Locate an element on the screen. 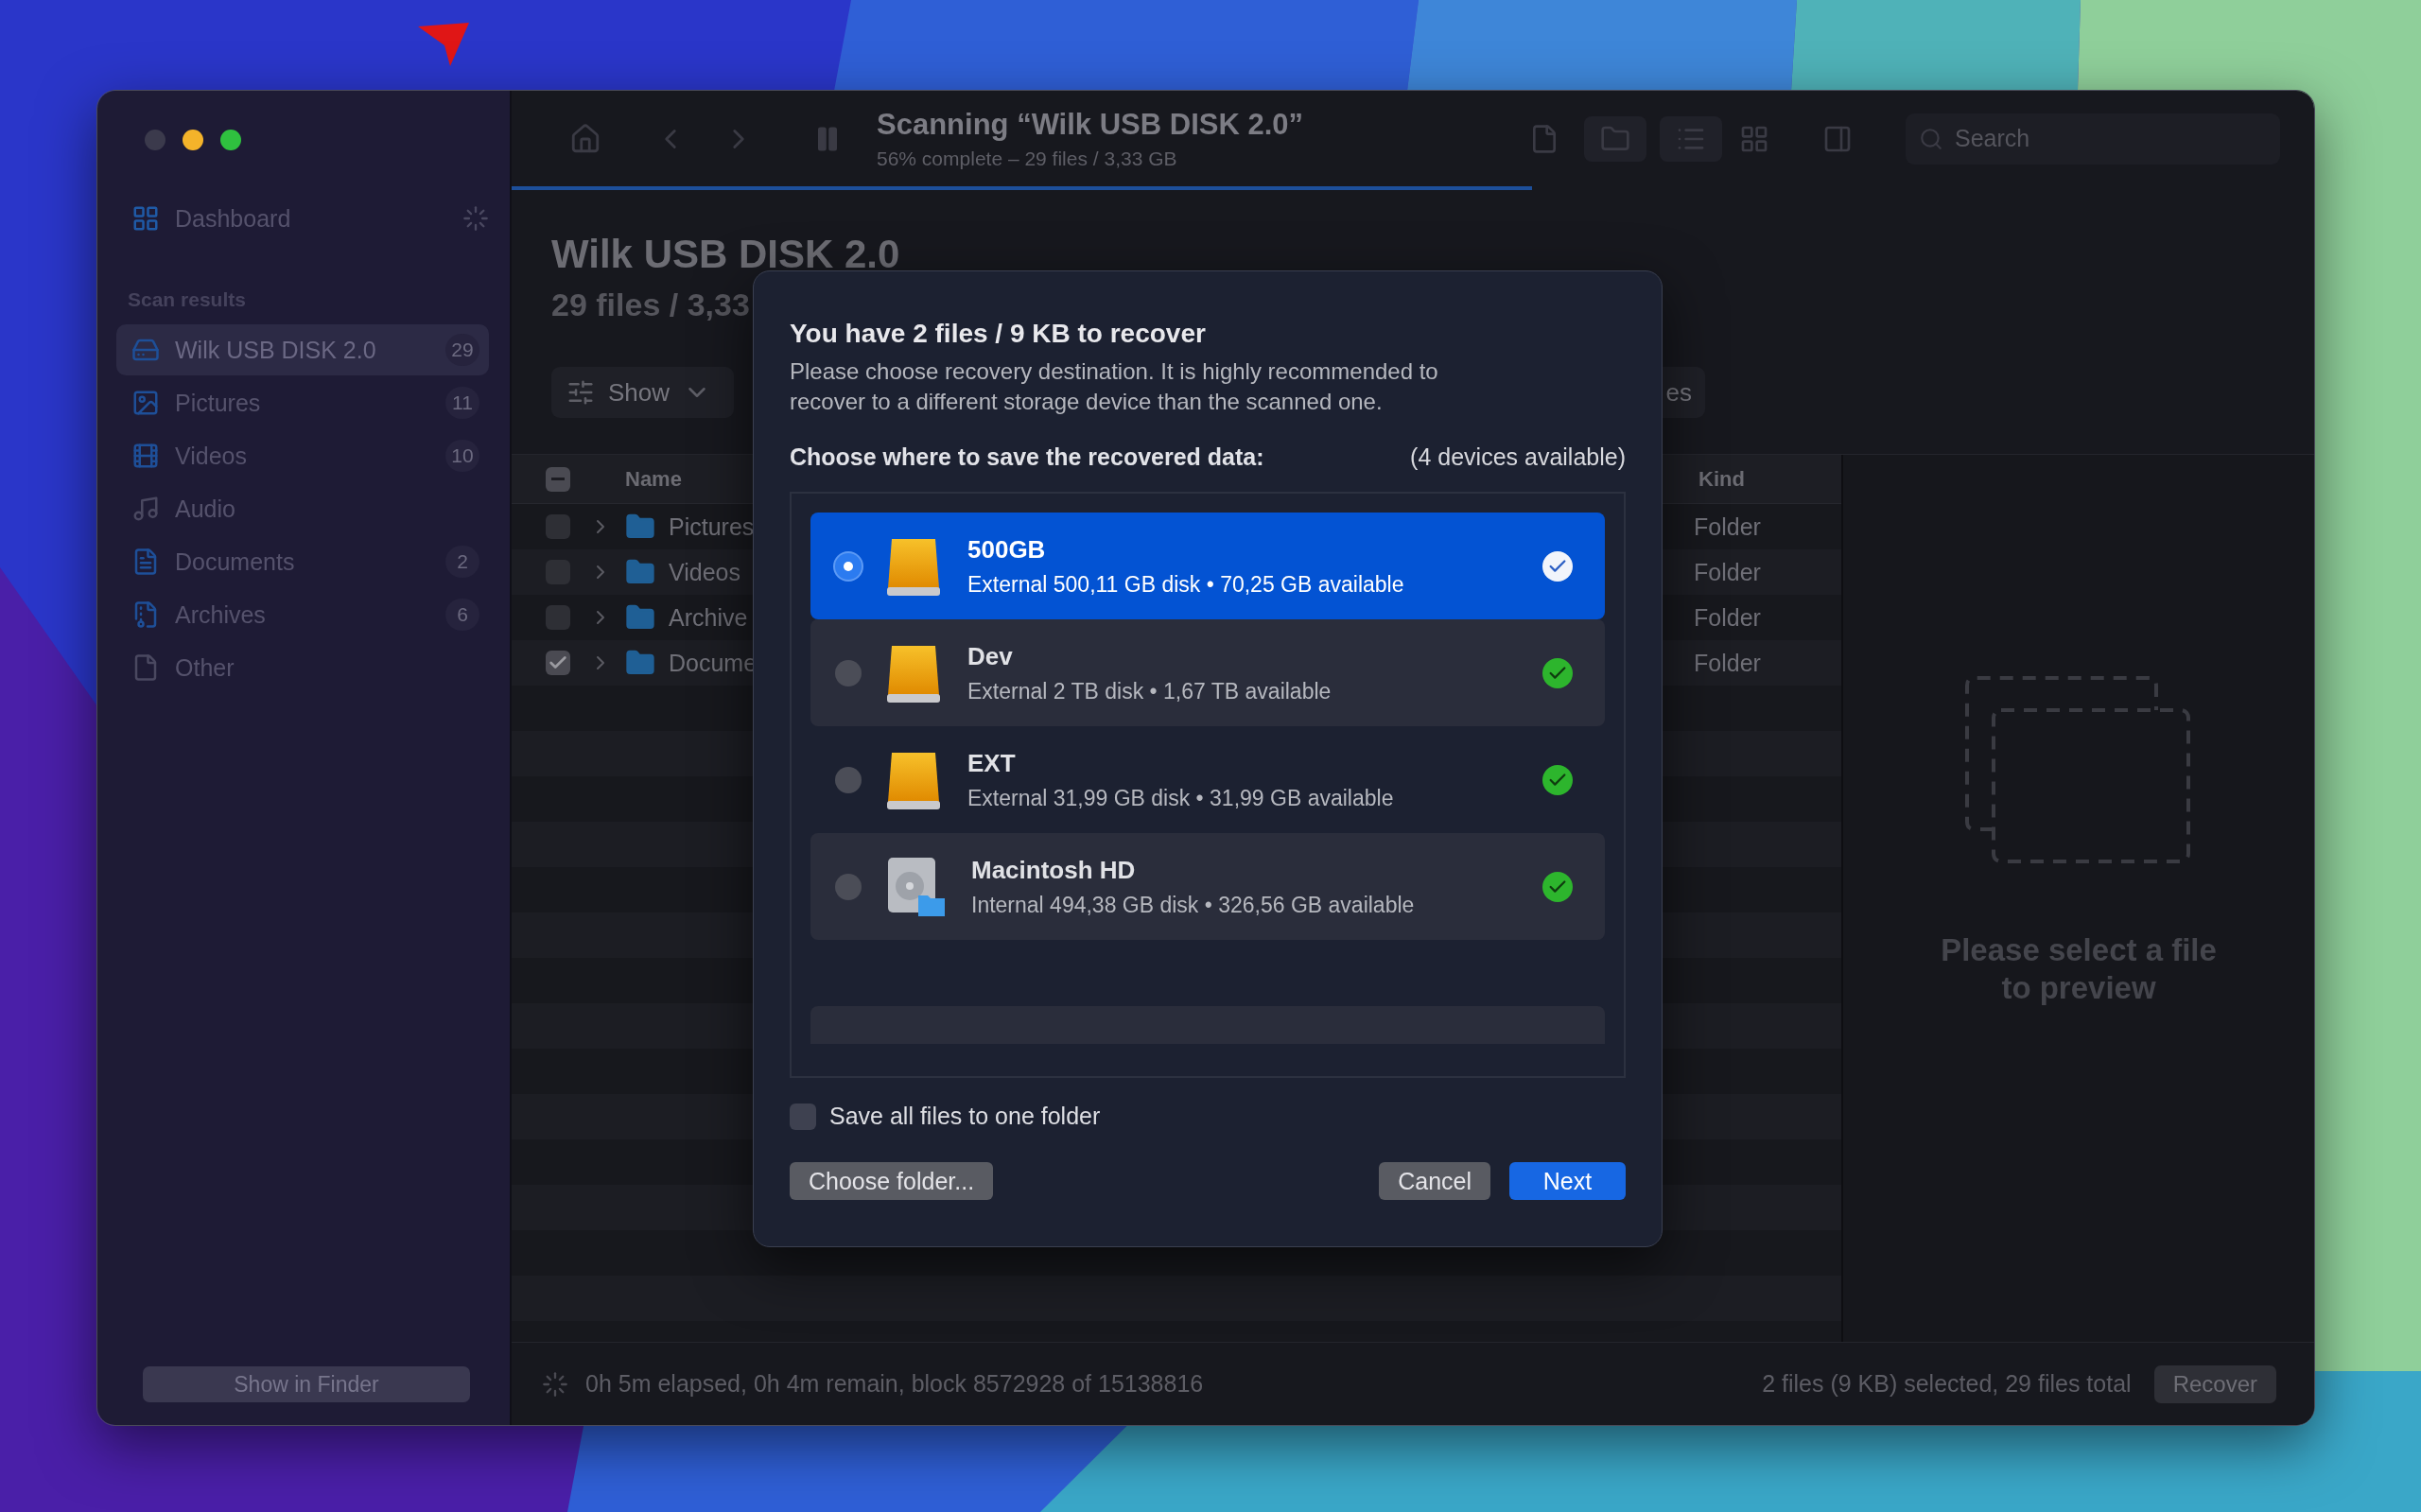 The width and height of the screenshot is (2421, 1512). device-name: Macintosh HD is located at coordinates (1054, 870).